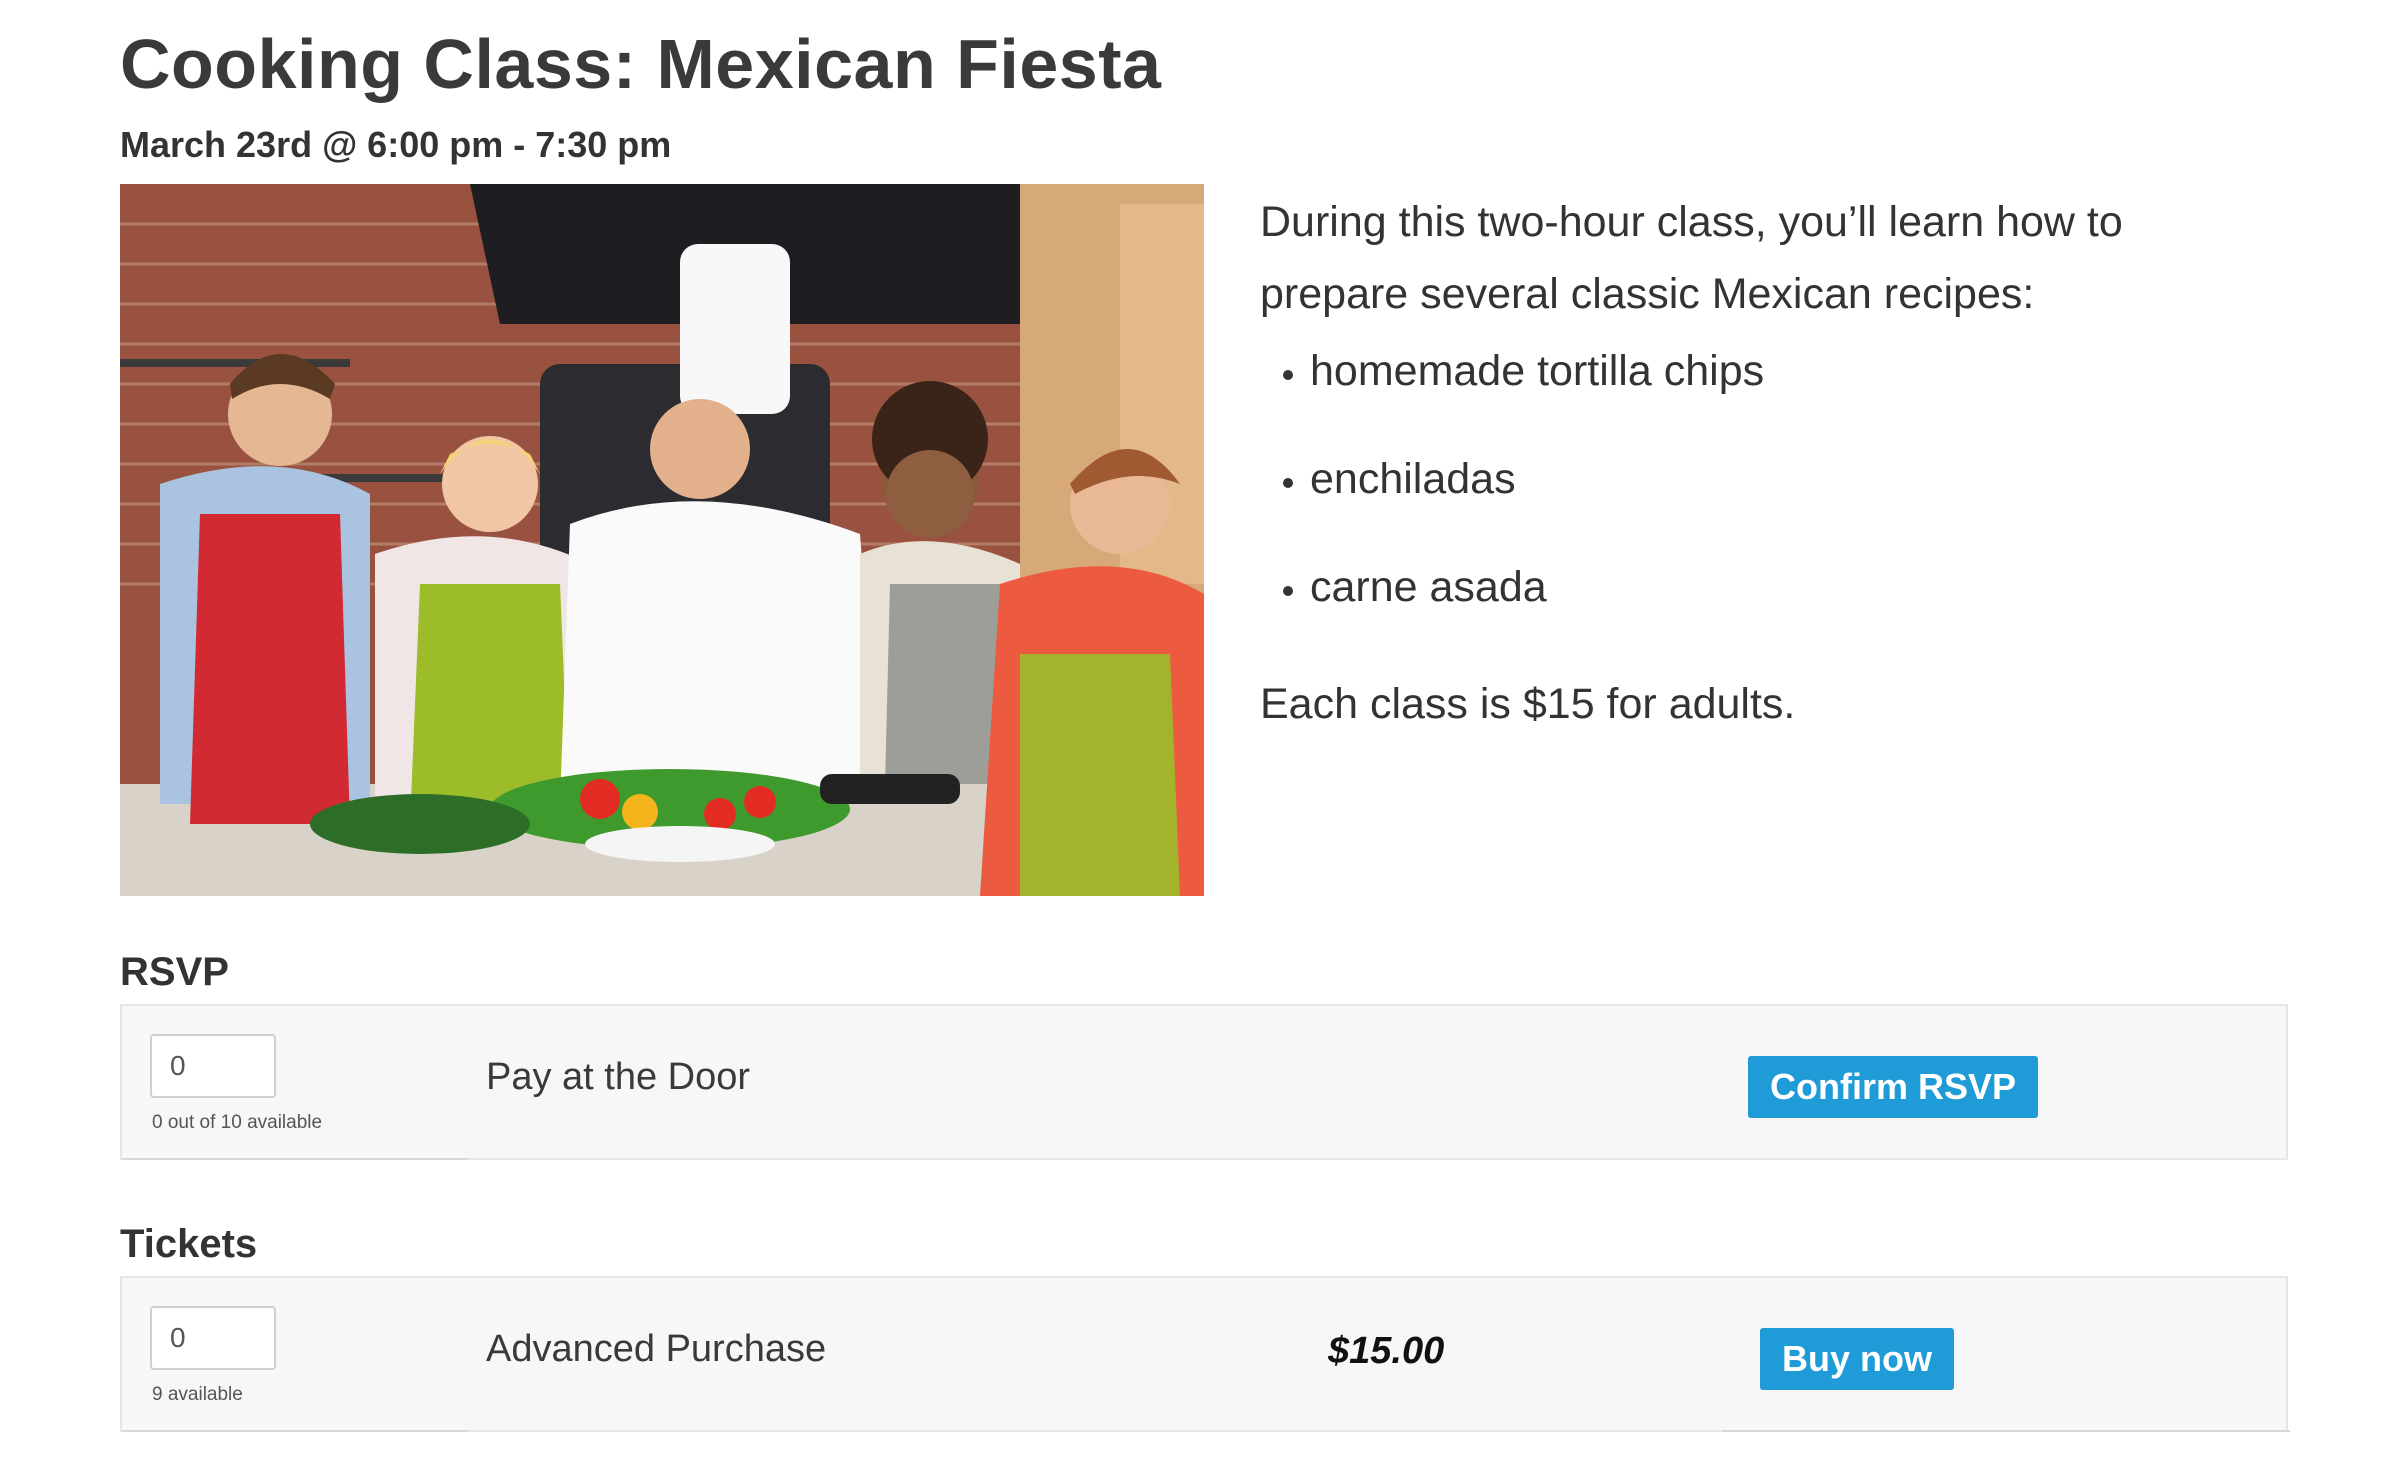  What do you see at coordinates (197, 1394) in the screenshot?
I see `ticket-availability: 9 available` at bounding box center [197, 1394].